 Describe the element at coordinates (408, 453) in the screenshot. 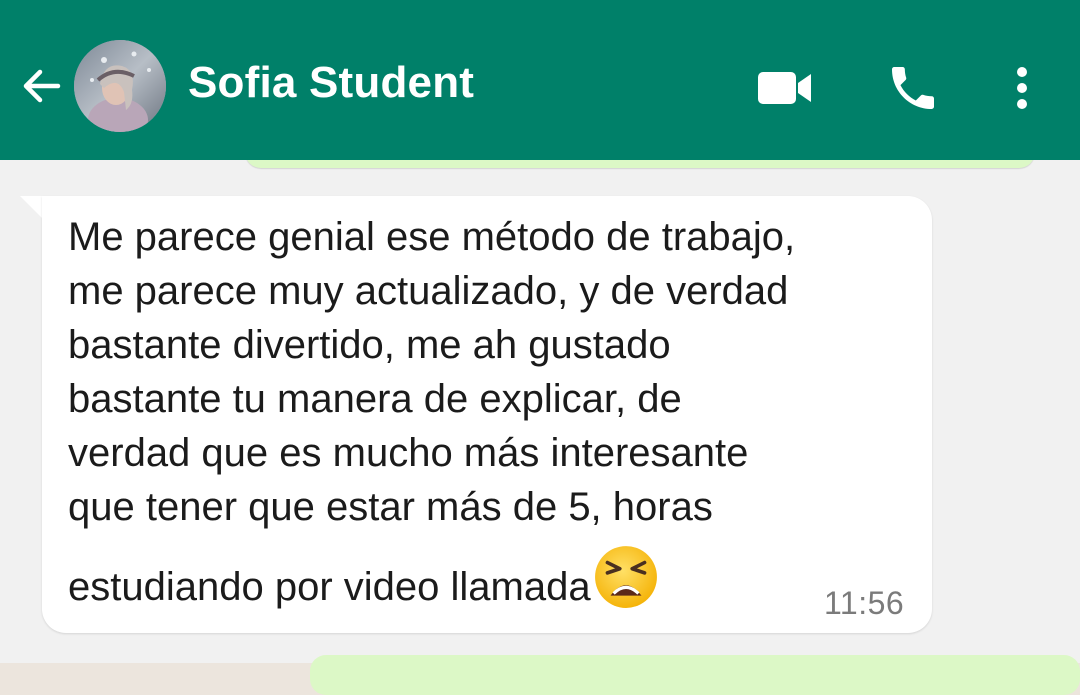

I see `message-line: verdad que es mucho más interesante` at that location.